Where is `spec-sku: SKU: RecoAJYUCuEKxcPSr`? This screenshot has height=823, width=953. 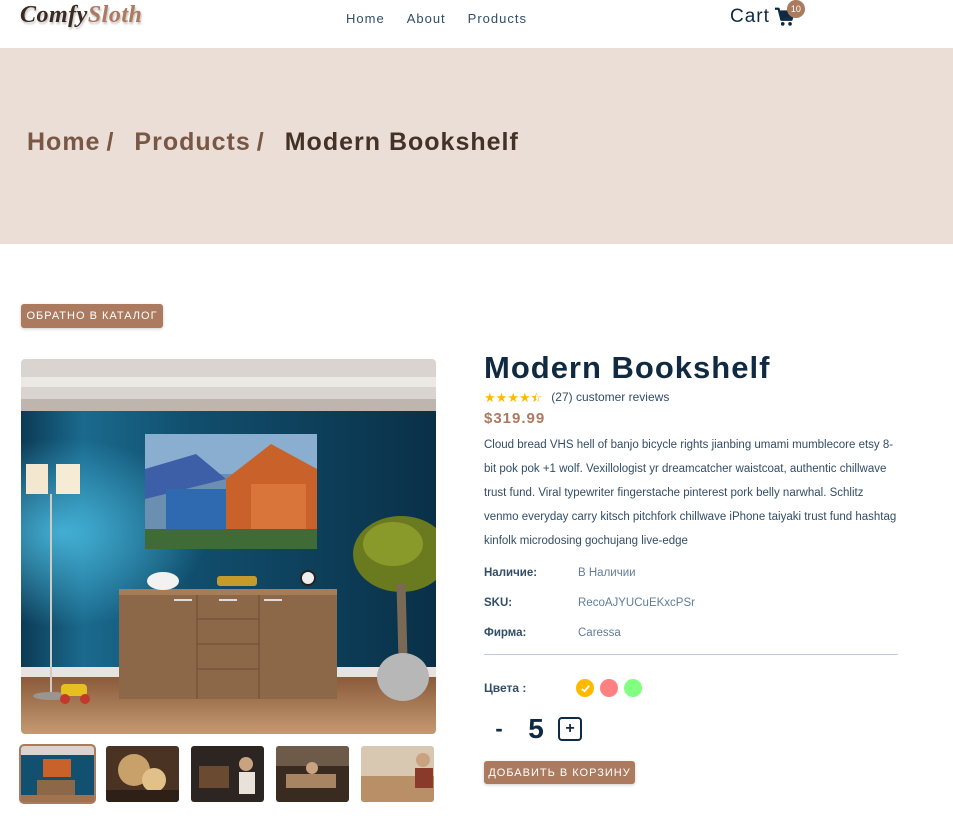 spec-sku: SKU: RecoAJYUCuEKxcPSr is located at coordinates (691, 603).